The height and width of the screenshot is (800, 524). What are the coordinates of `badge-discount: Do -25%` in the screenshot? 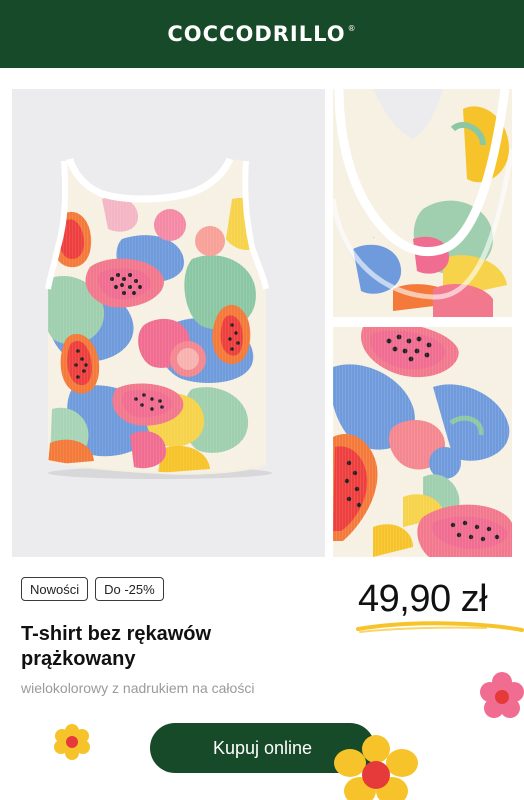 It's located at (129, 589).